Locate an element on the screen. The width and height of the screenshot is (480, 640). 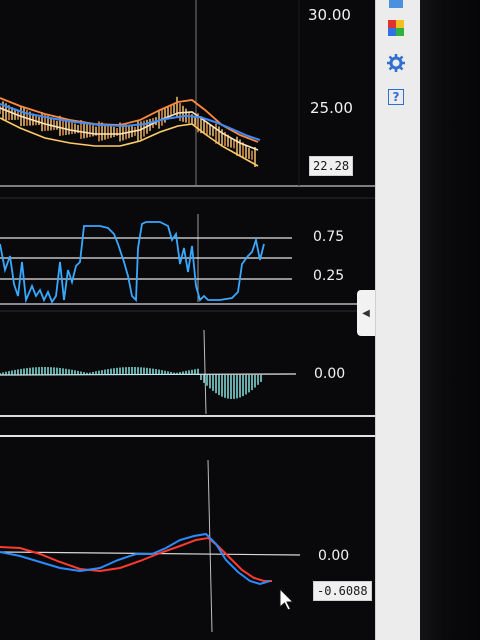
price-axis-label-mid: 25.00 is located at coordinates (331, 108).